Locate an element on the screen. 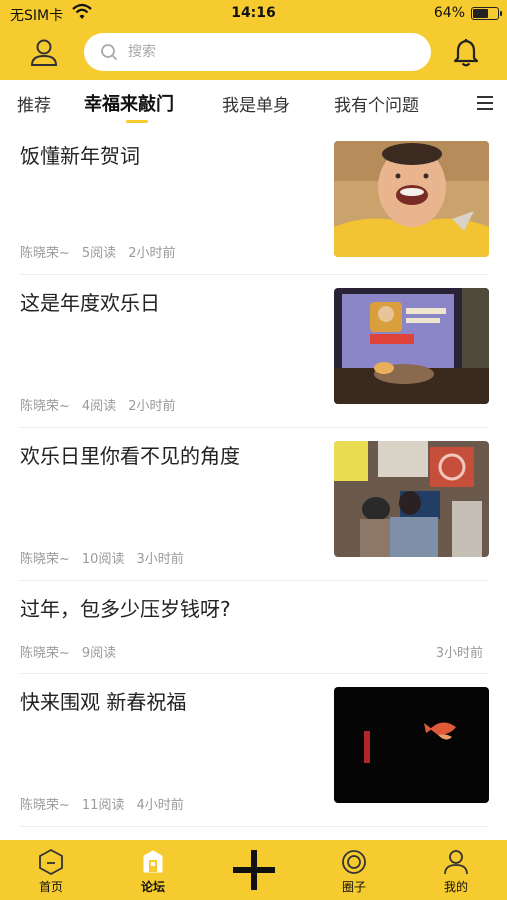  article-title: 饭懂新年贺词 is located at coordinates (80, 156).